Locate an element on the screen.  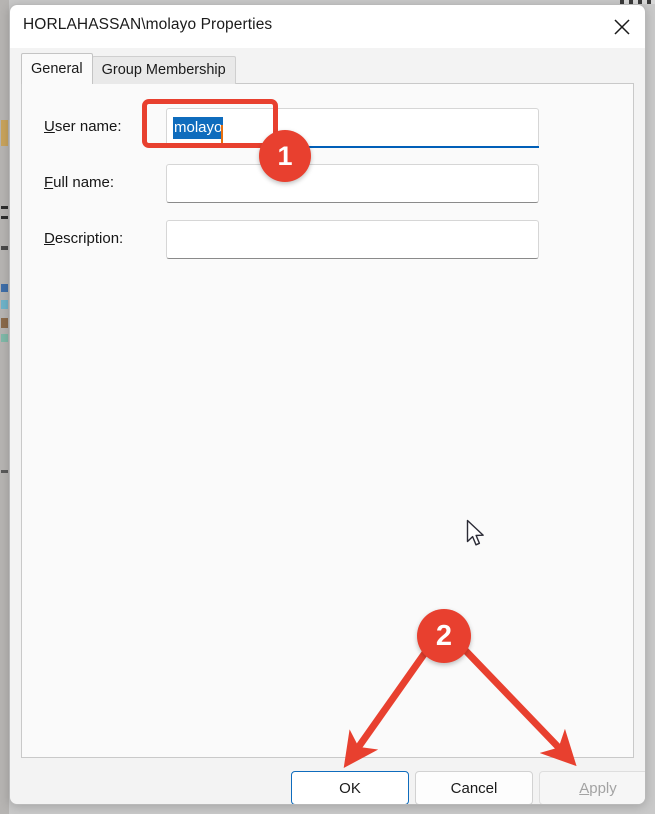
label-description-accelerator: D is located at coordinates (49, 238).